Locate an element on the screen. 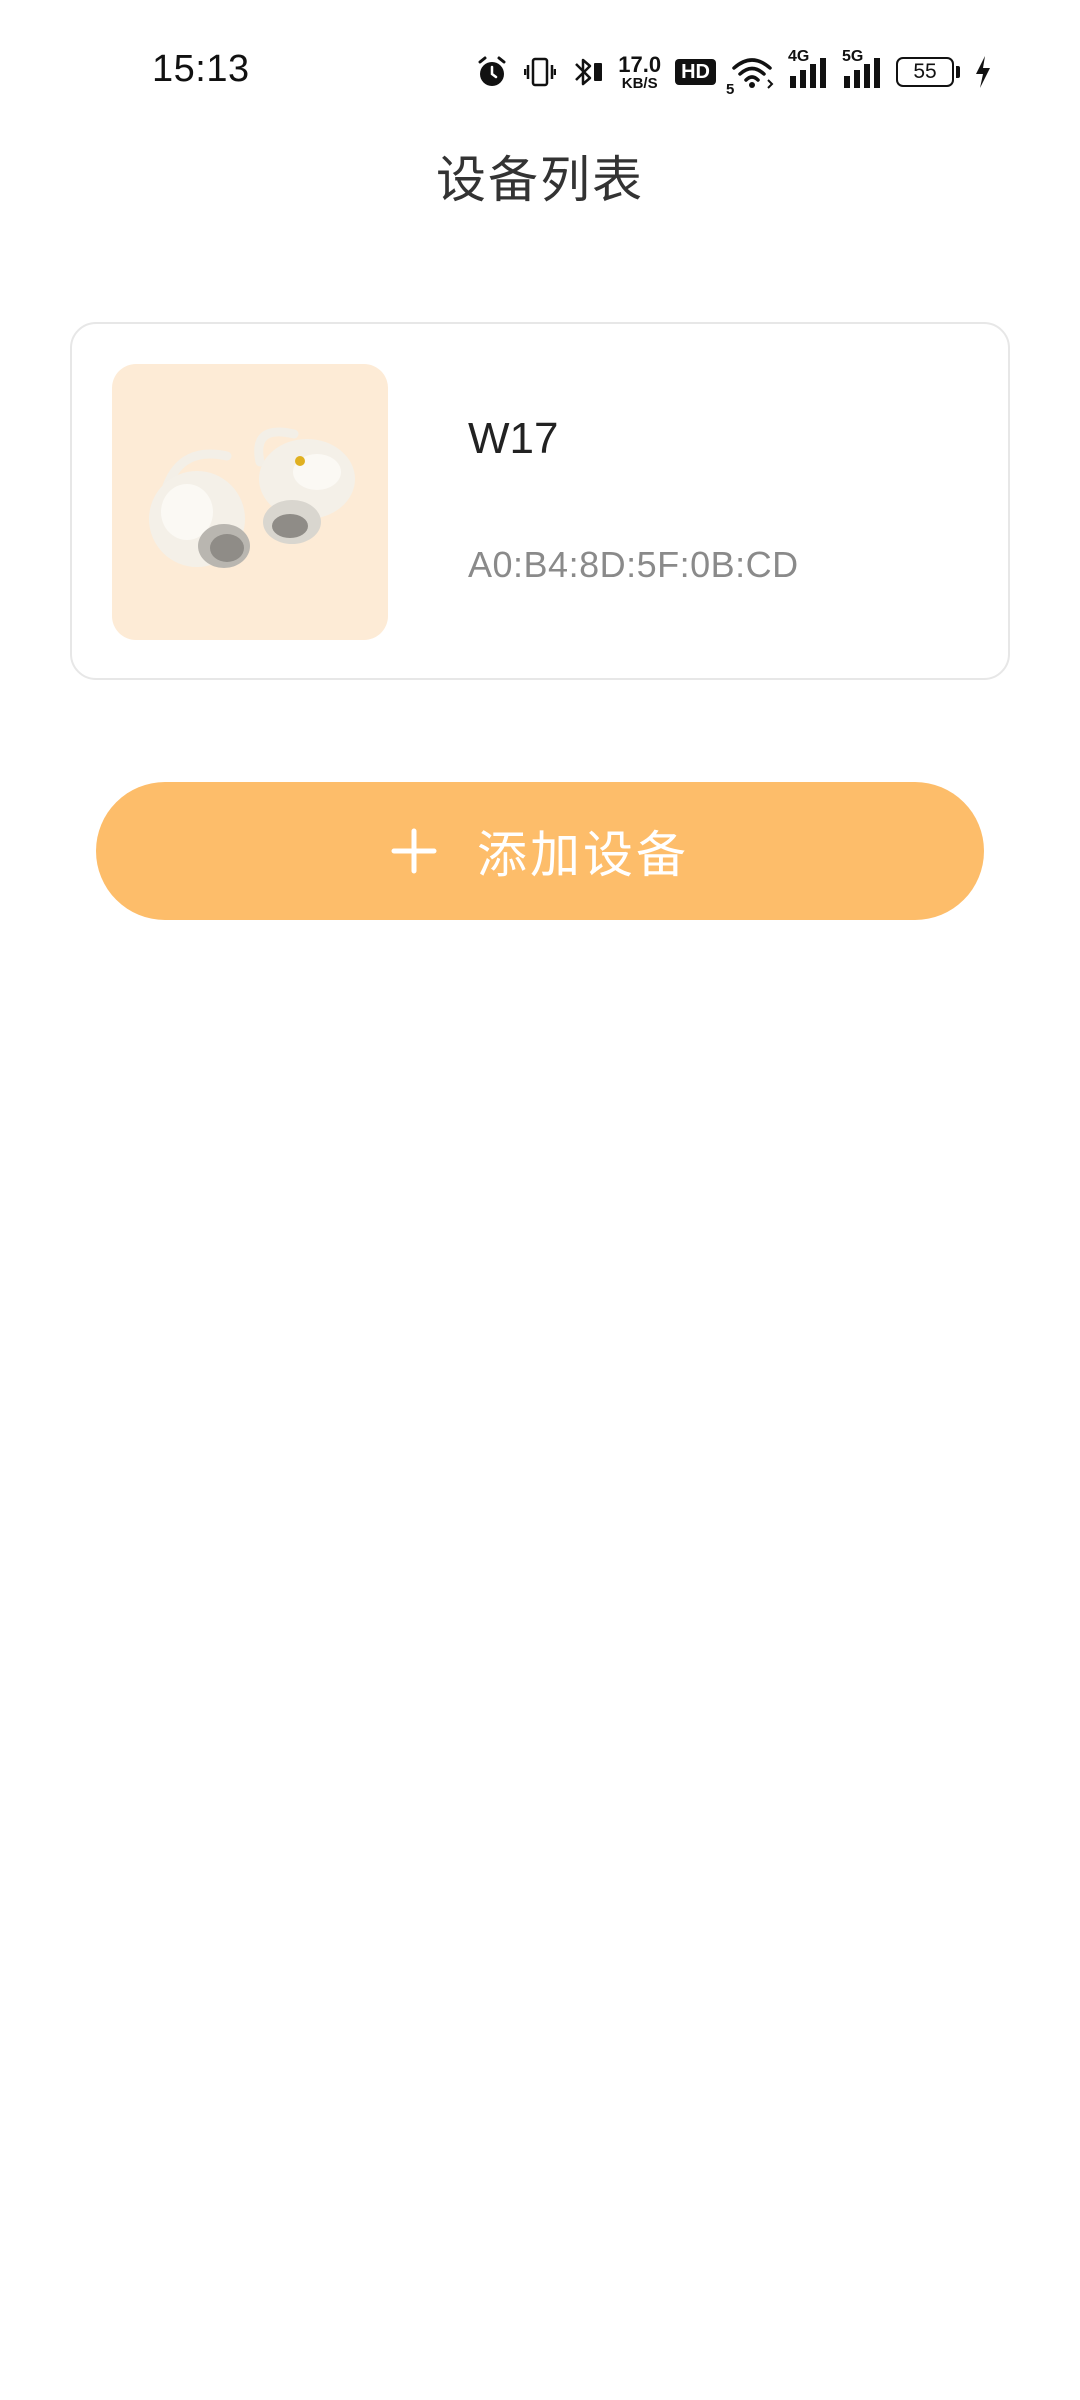 The width and height of the screenshot is (1080, 2400). network-speed-unit: KB/S is located at coordinates (639, 83).